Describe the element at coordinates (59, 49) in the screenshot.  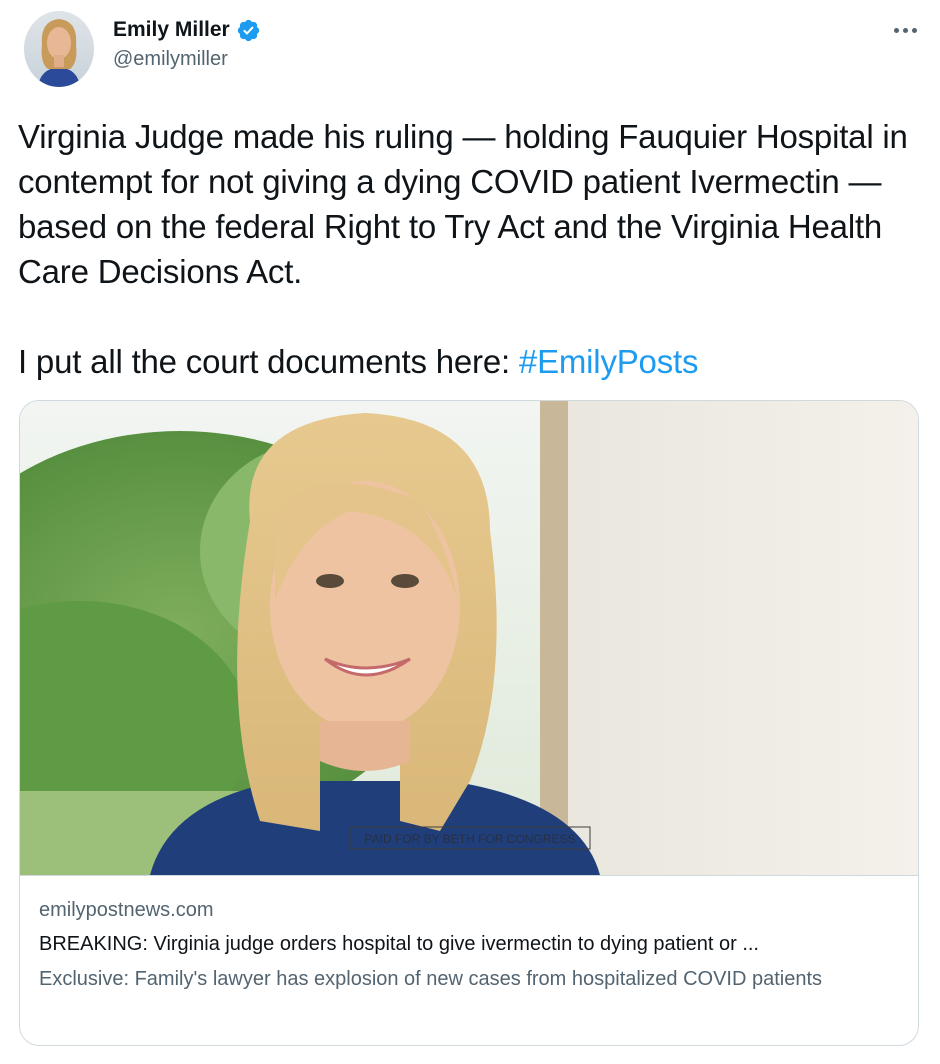
I see `author-avatar` at that location.